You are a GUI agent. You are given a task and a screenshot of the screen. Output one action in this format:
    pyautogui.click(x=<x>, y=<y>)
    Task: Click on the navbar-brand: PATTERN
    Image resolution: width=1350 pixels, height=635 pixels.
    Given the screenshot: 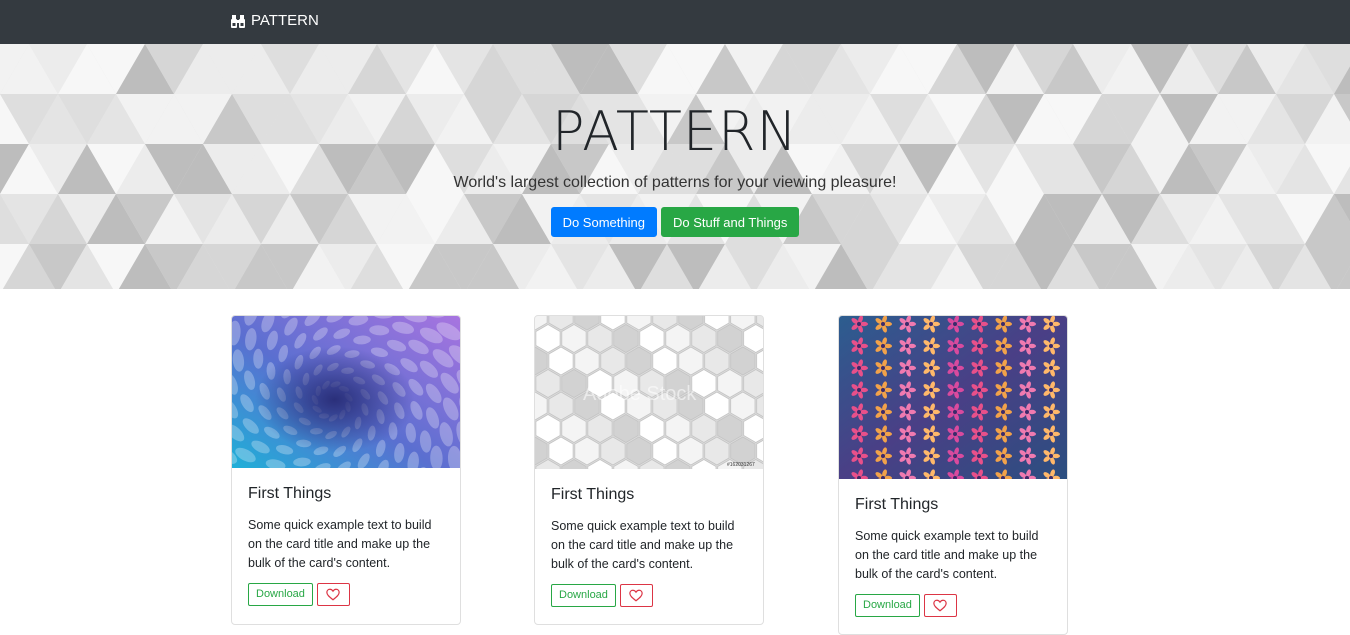 What is the action you would take?
    pyautogui.click(x=274, y=20)
    